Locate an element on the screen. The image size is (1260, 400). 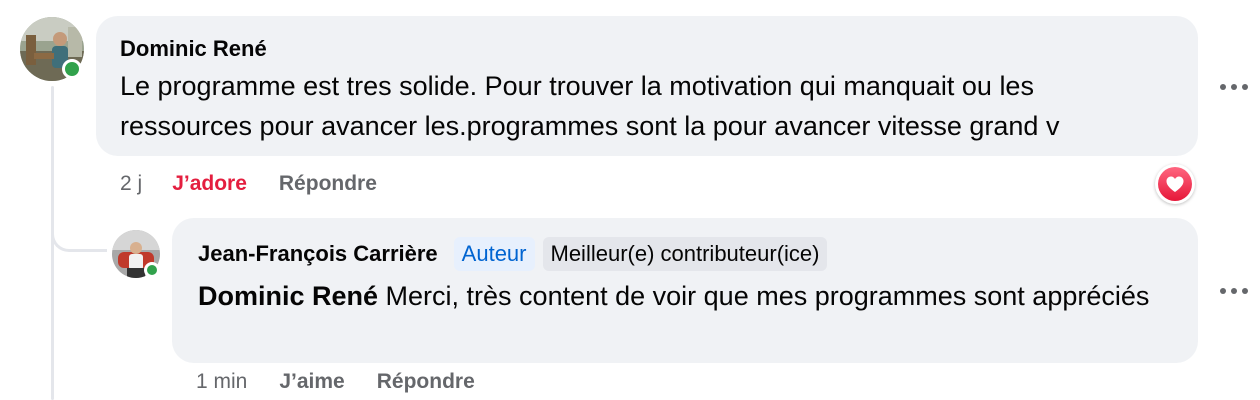
mention-link: Dominic René is located at coordinates (288, 296).